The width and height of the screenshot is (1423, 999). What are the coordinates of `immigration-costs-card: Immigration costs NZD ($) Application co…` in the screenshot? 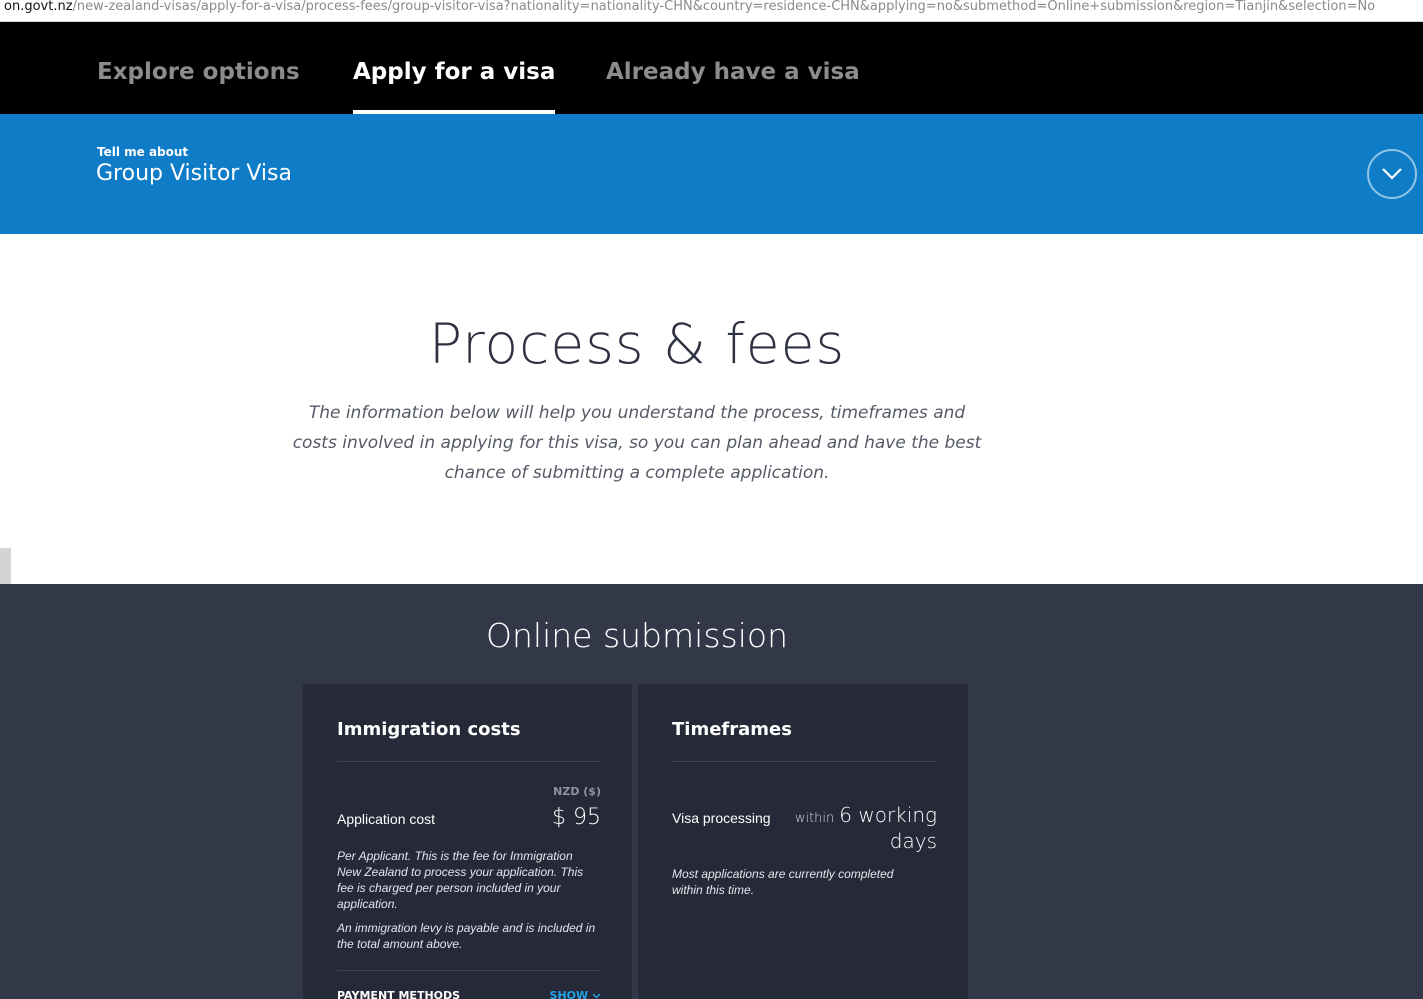 It's located at (467, 841).